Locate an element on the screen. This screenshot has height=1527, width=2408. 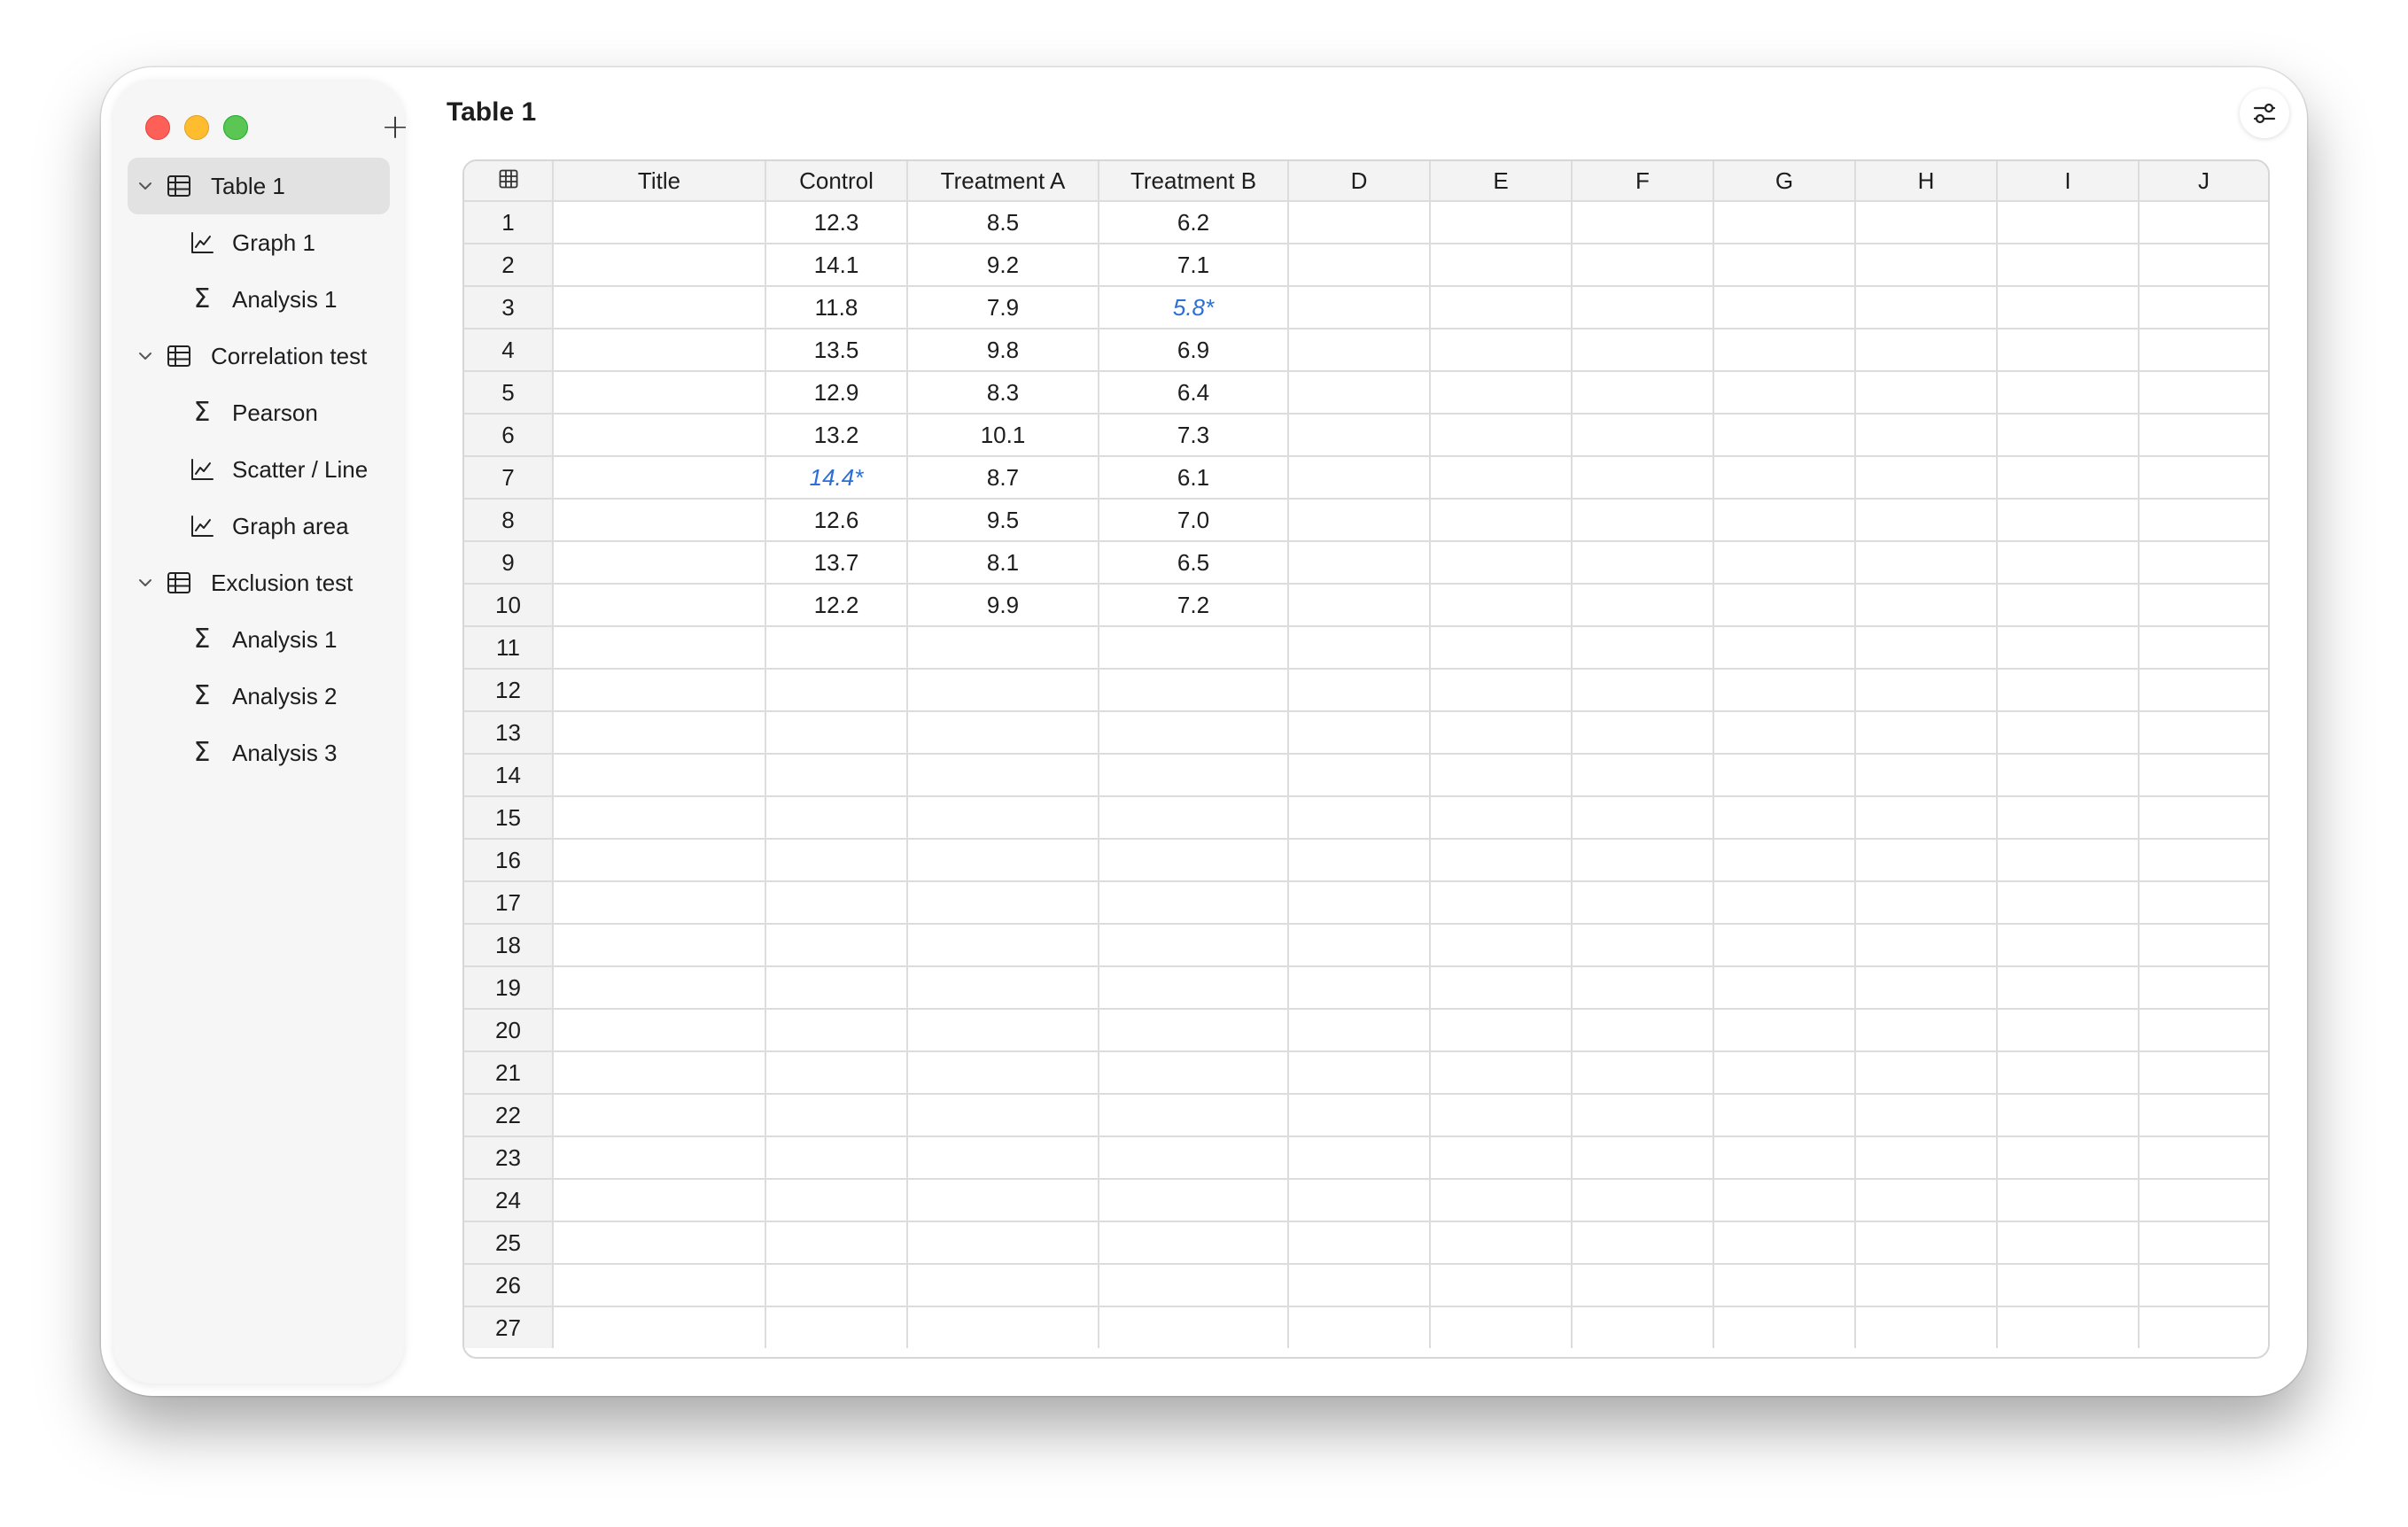
table-cell: 6.5 is located at coordinates (1194, 563).